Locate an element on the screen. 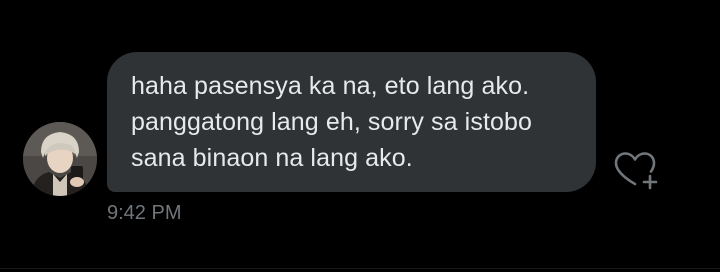 The height and width of the screenshot is (272, 720). avatar is located at coordinates (60, 159).